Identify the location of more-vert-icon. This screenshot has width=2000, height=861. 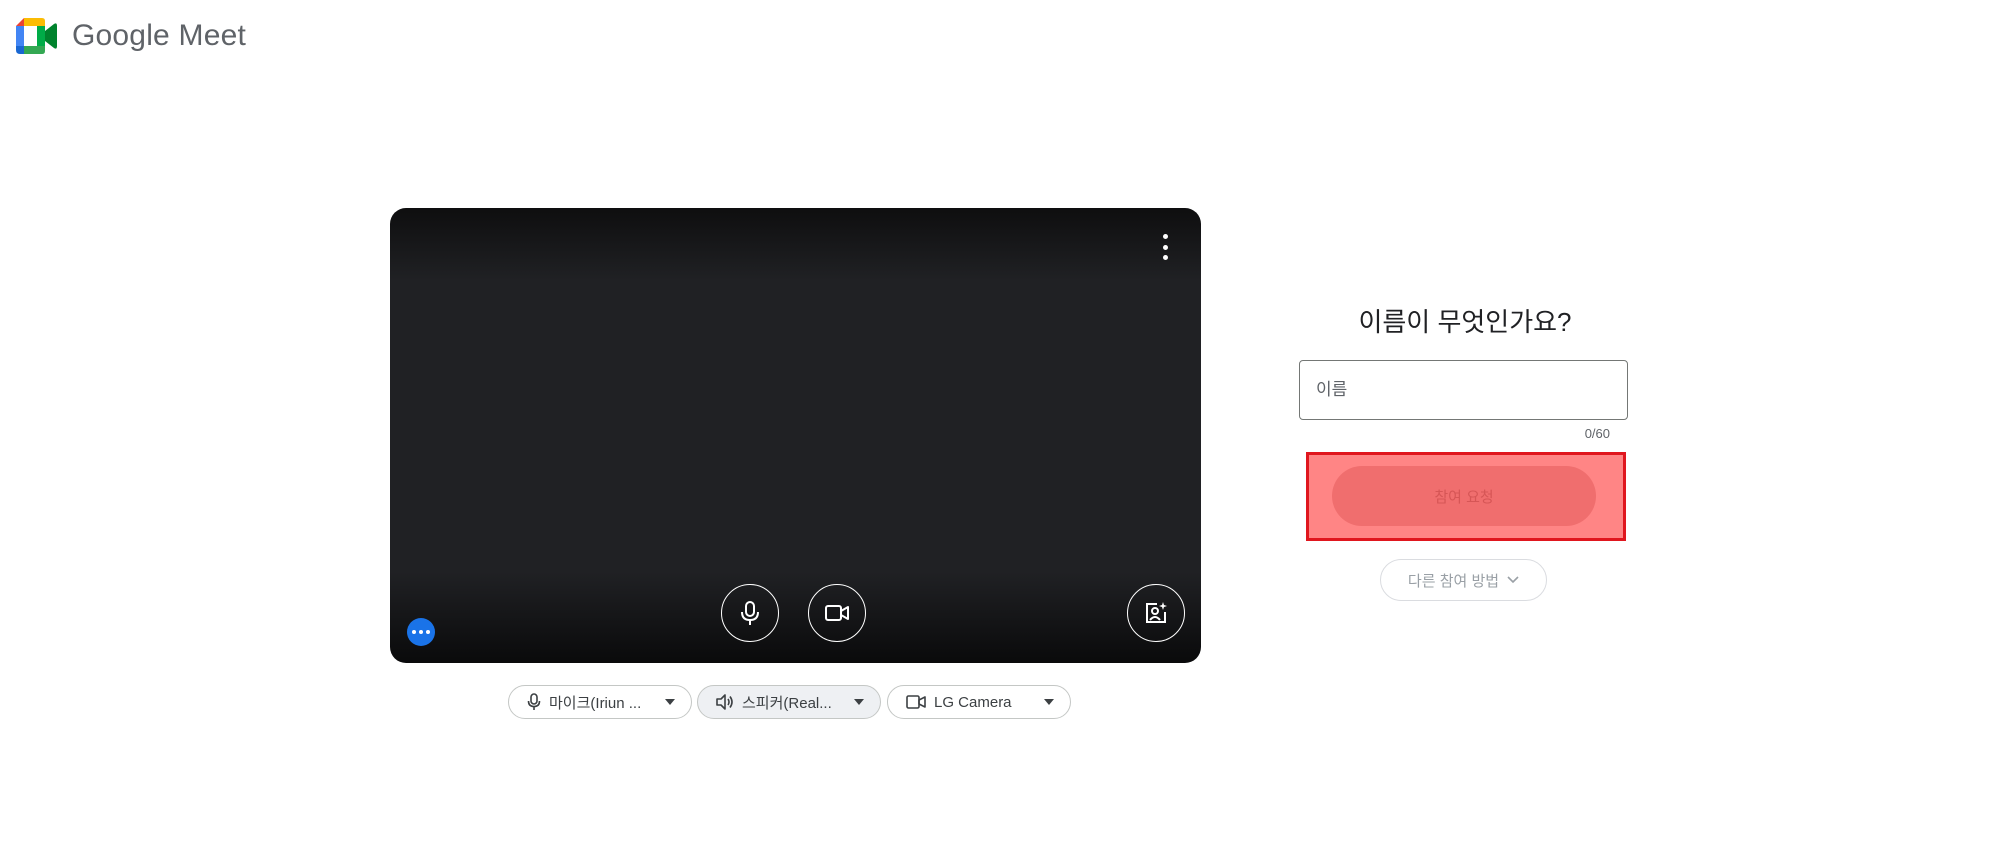
(1165, 247).